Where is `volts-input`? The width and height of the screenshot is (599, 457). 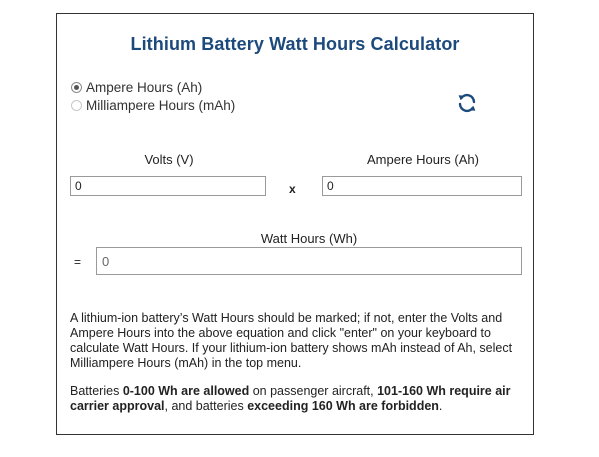 volts-input is located at coordinates (168, 186).